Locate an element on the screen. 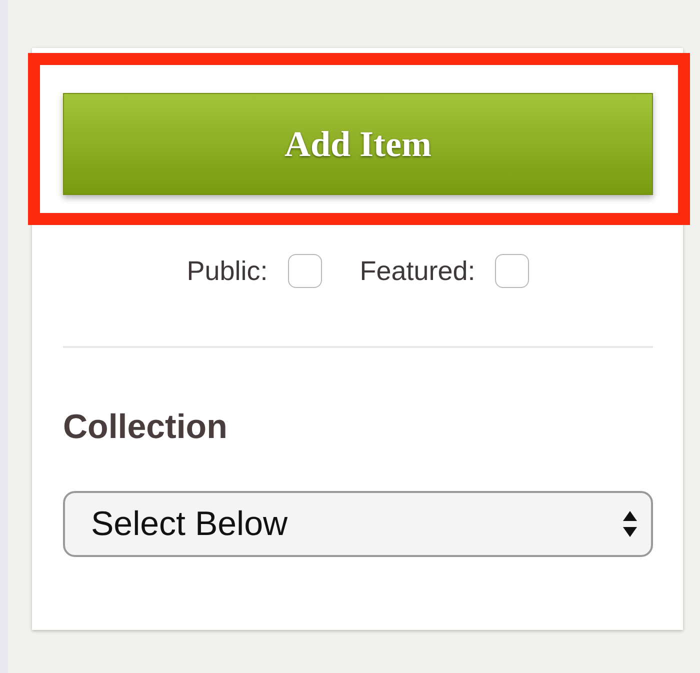 The width and height of the screenshot is (700, 673). collection-heading: Collection is located at coordinates (145, 427).